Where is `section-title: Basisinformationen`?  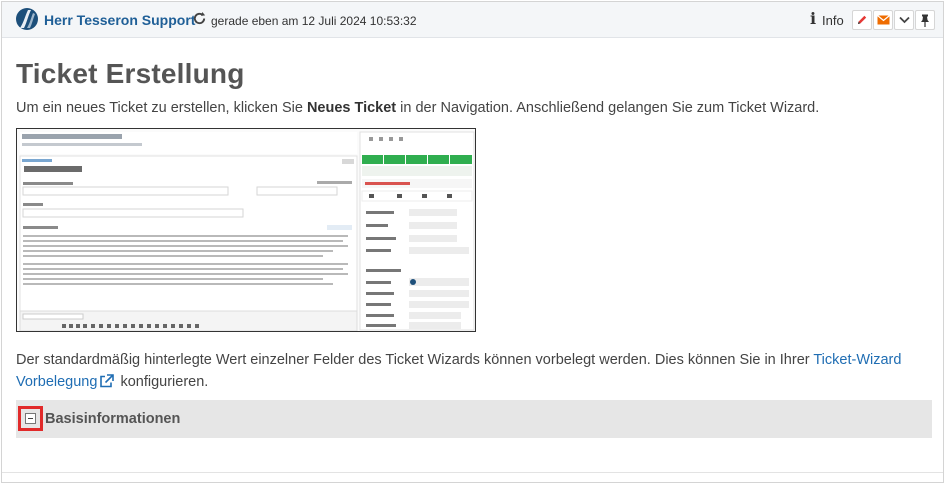
section-title: Basisinformationen is located at coordinates (112, 419).